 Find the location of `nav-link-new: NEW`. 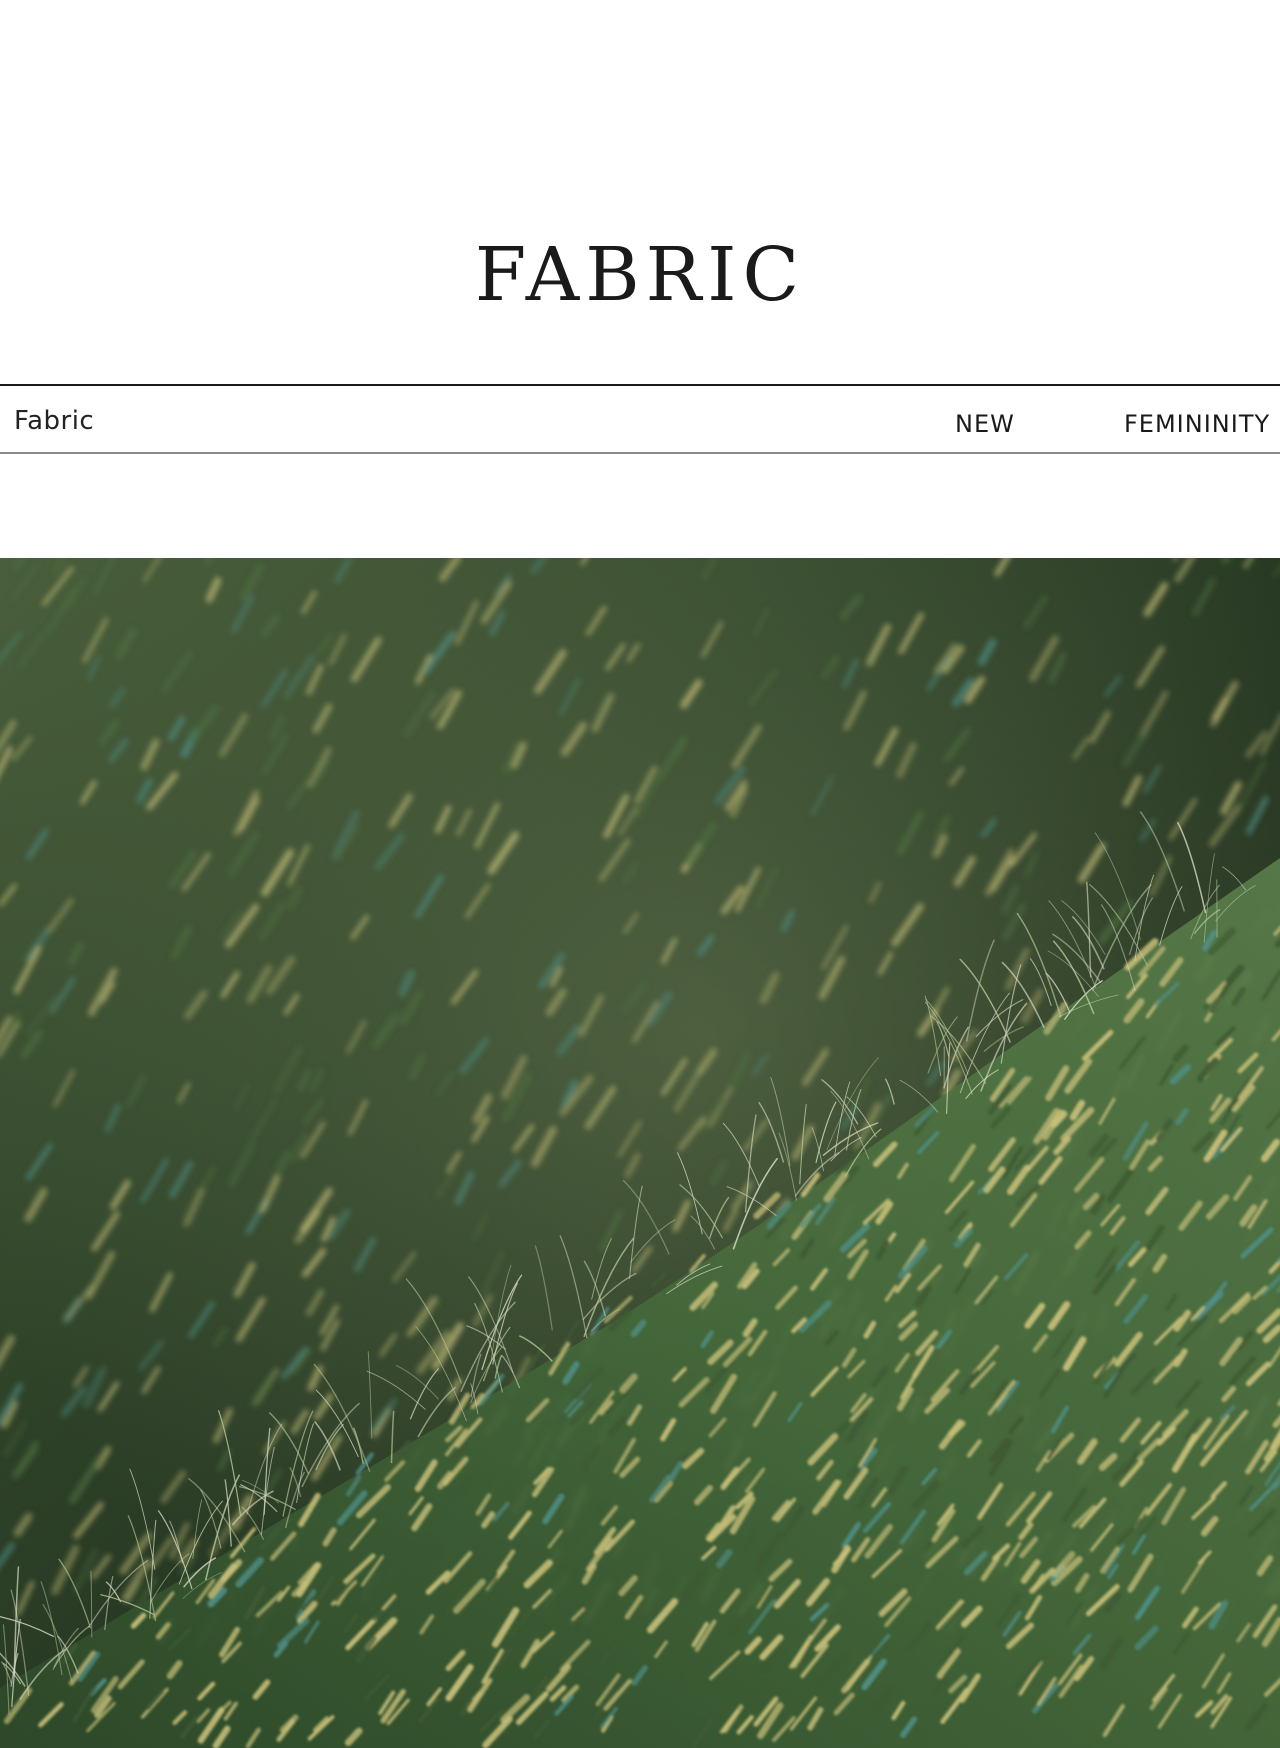

nav-link-new: NEW is located at coordinates (985, 424).